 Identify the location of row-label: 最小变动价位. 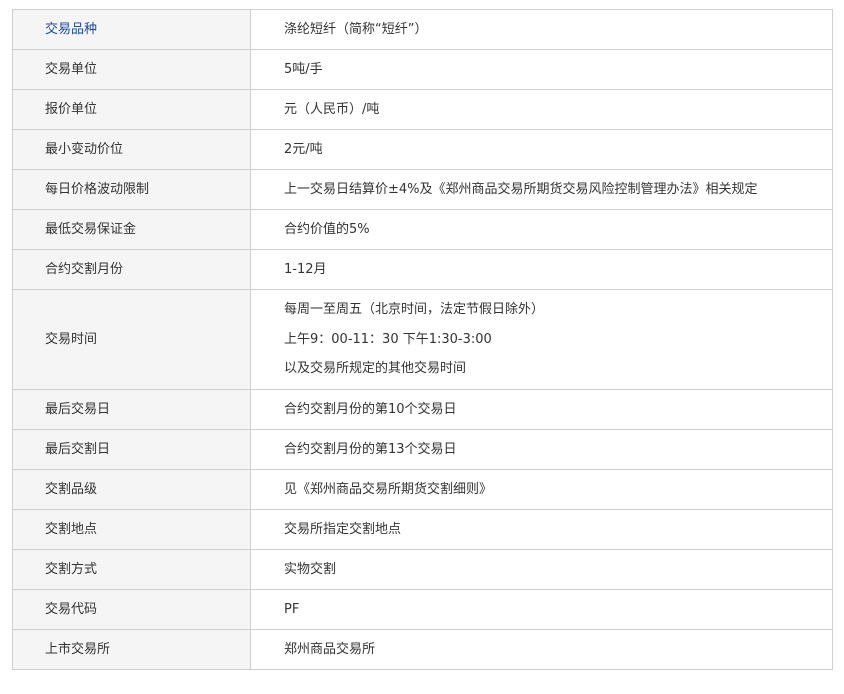
(131, 149).